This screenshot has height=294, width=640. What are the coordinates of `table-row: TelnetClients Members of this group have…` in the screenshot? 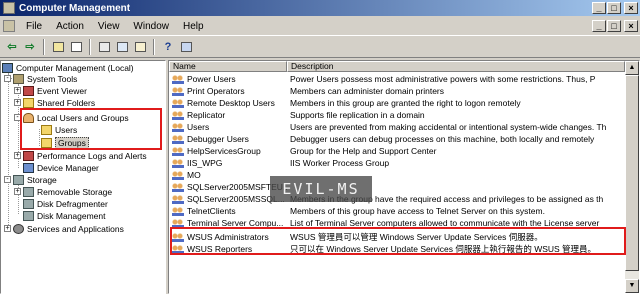 It's located at (397, 211).